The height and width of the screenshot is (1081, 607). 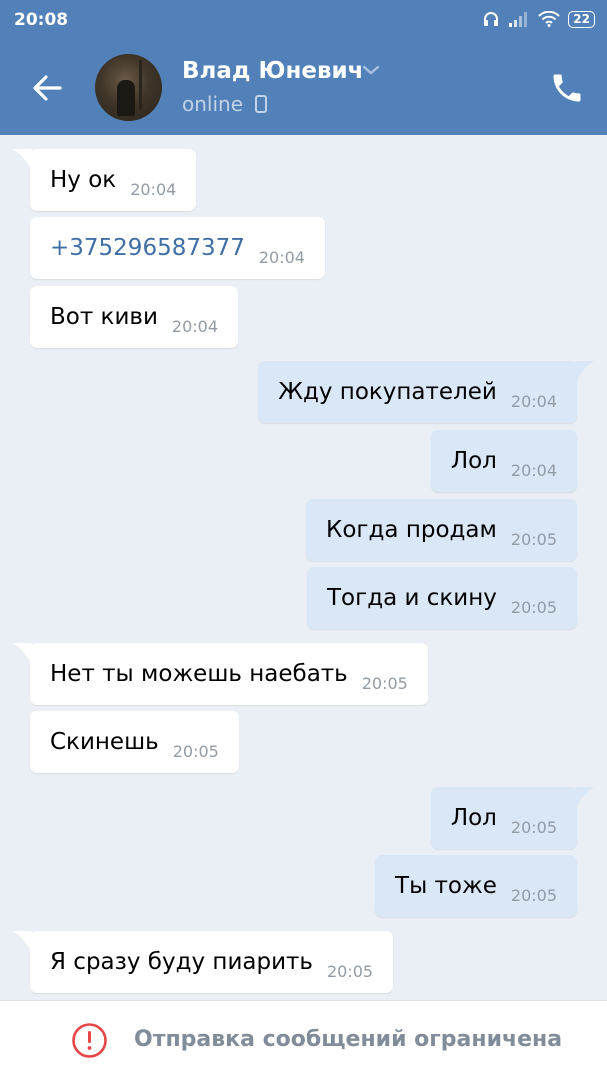 I want to click on avatar-tree, so click(x=140, y=85).